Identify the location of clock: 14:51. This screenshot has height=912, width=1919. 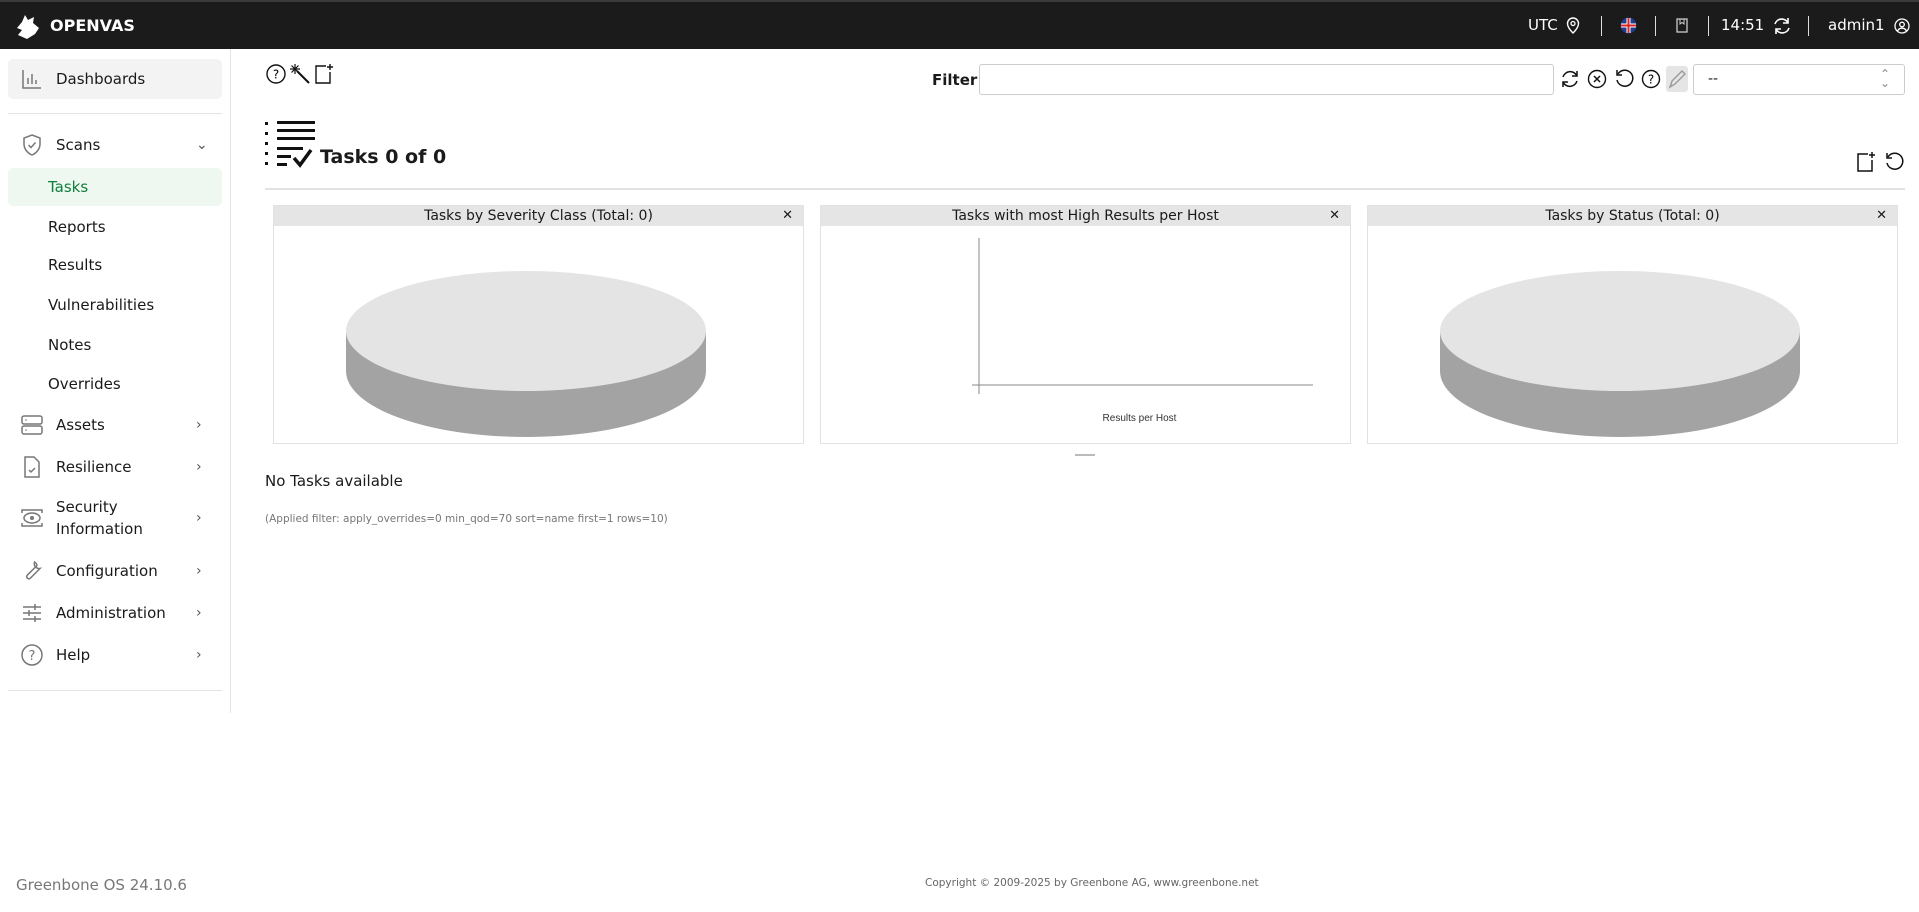
(1743, 25).